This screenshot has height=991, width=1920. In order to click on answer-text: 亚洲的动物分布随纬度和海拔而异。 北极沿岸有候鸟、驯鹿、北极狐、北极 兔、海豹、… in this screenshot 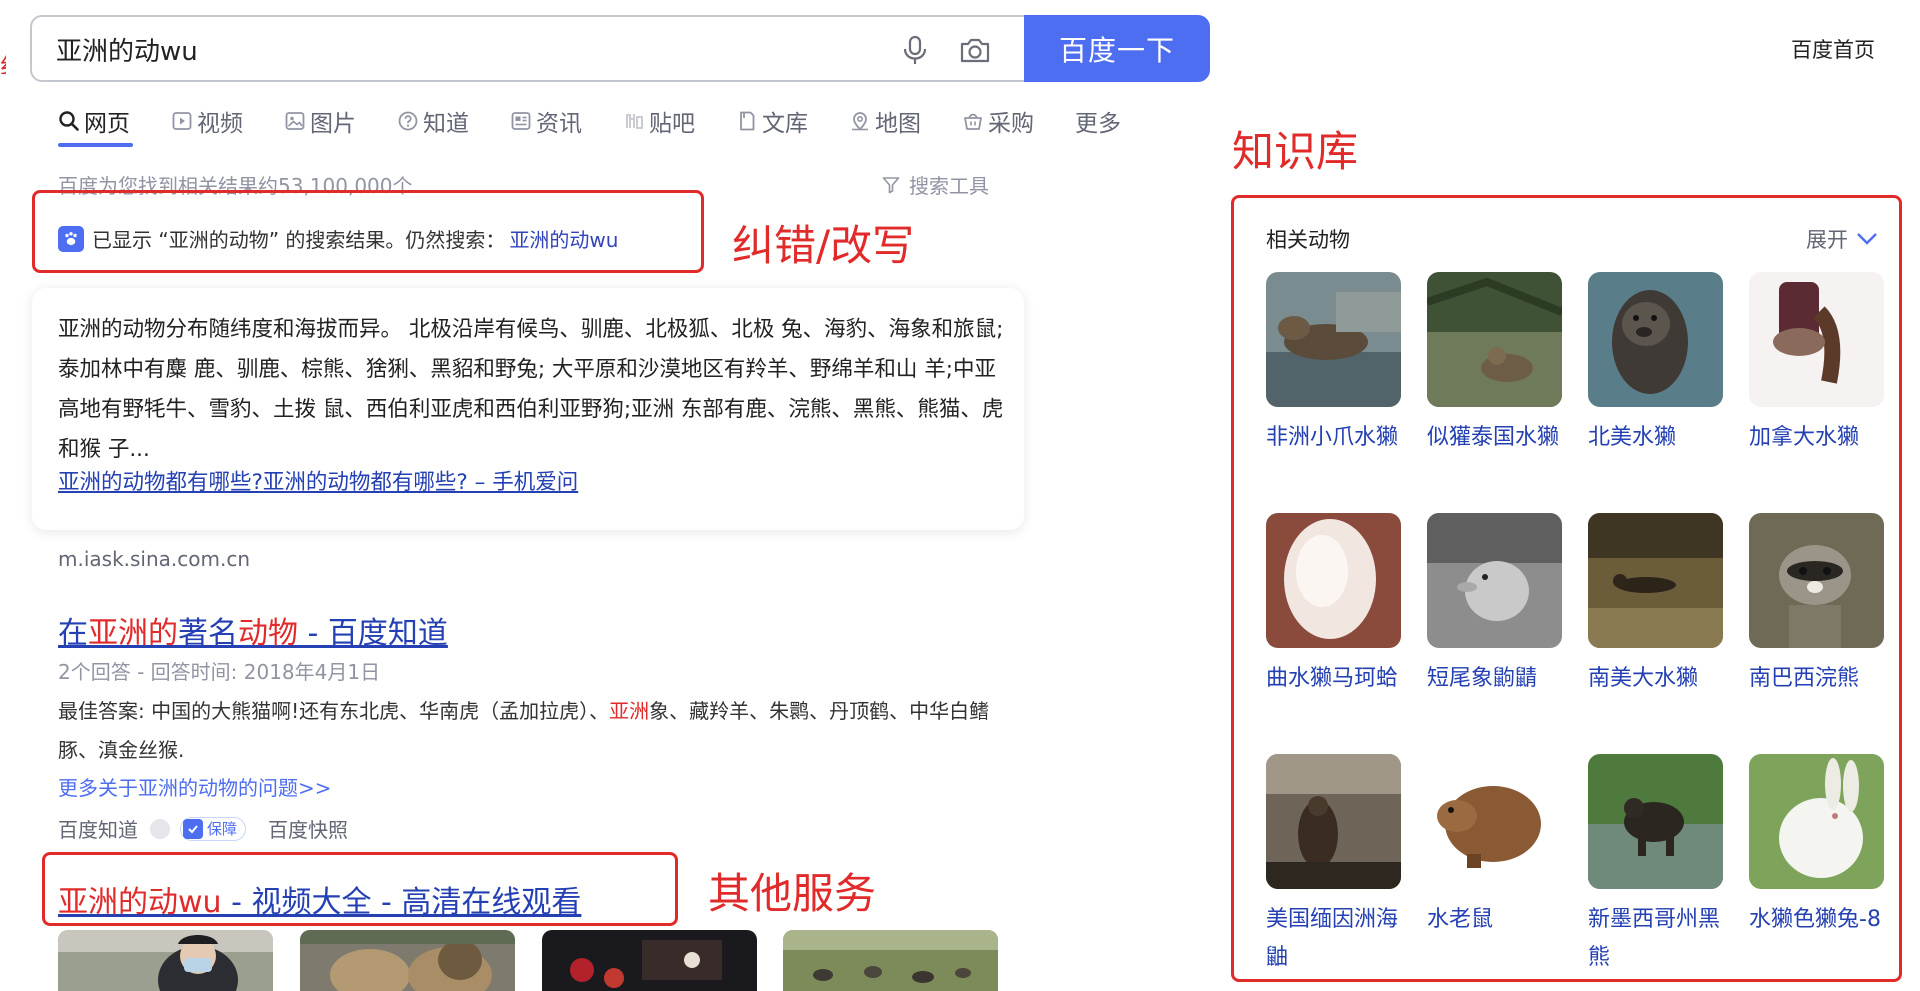, I will do `click(531, 389)`.